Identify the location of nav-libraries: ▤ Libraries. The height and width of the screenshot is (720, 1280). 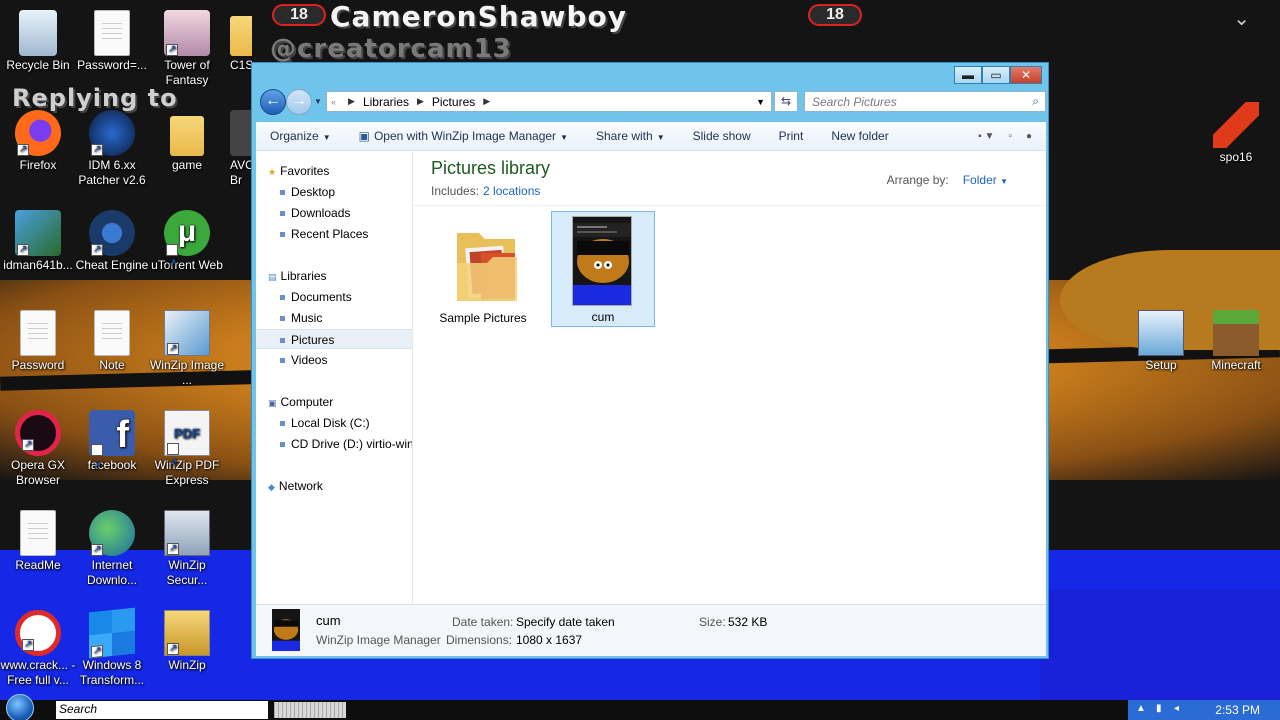
(334, 276).